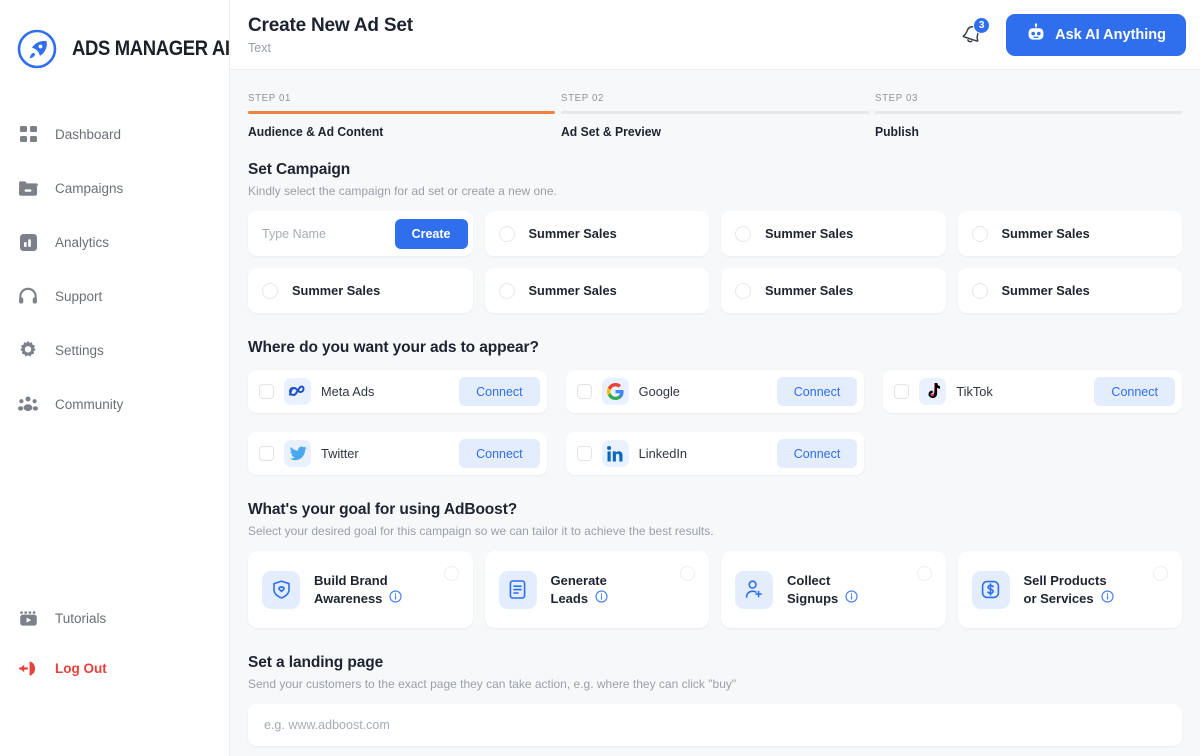  What do you see at coordinates (659, 391) in the screenshot?
I see `platform-label: Google` at bounding box center [659, 391].